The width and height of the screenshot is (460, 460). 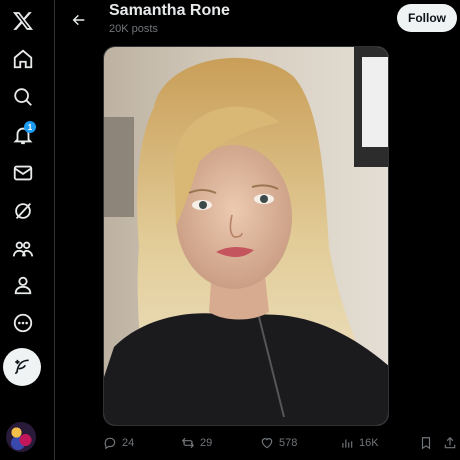 I want to click on grok-icon, so click(x=23, y=211).